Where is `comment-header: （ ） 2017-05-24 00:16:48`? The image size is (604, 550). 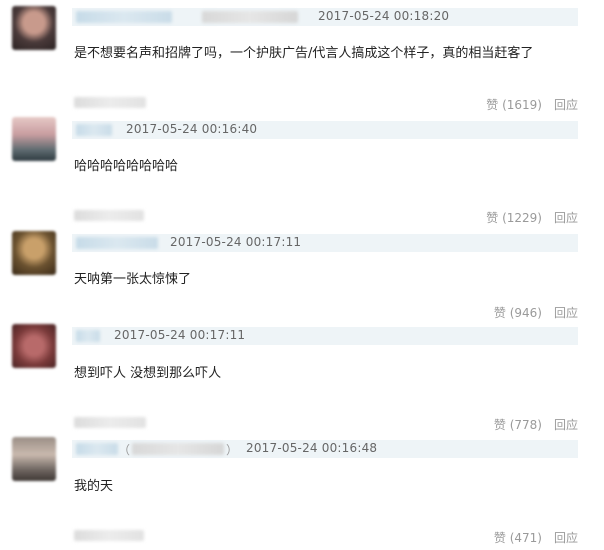
comment-header: （ ） 2017-05-24 00:16:48 is located at coordinates (325, 449).